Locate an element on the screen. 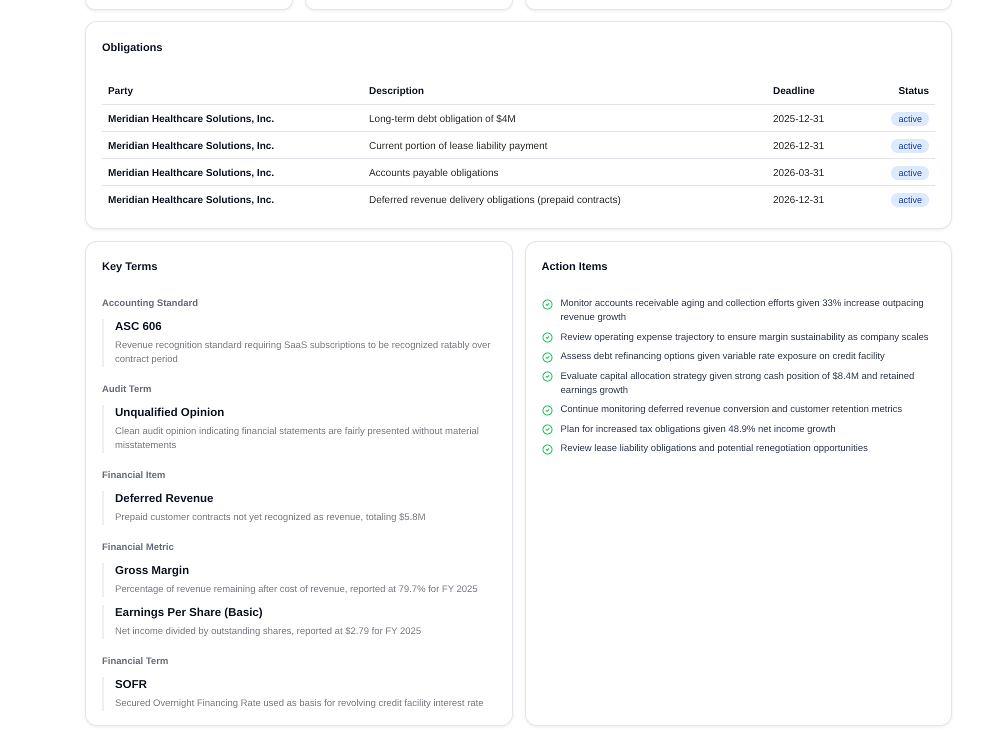 This screenshot has width=1000, height=750. action-item-text: Evaluate capital allocation strategy given strong cash position of $8.4M and retained earnings growth is located at coordinates (738, 384).